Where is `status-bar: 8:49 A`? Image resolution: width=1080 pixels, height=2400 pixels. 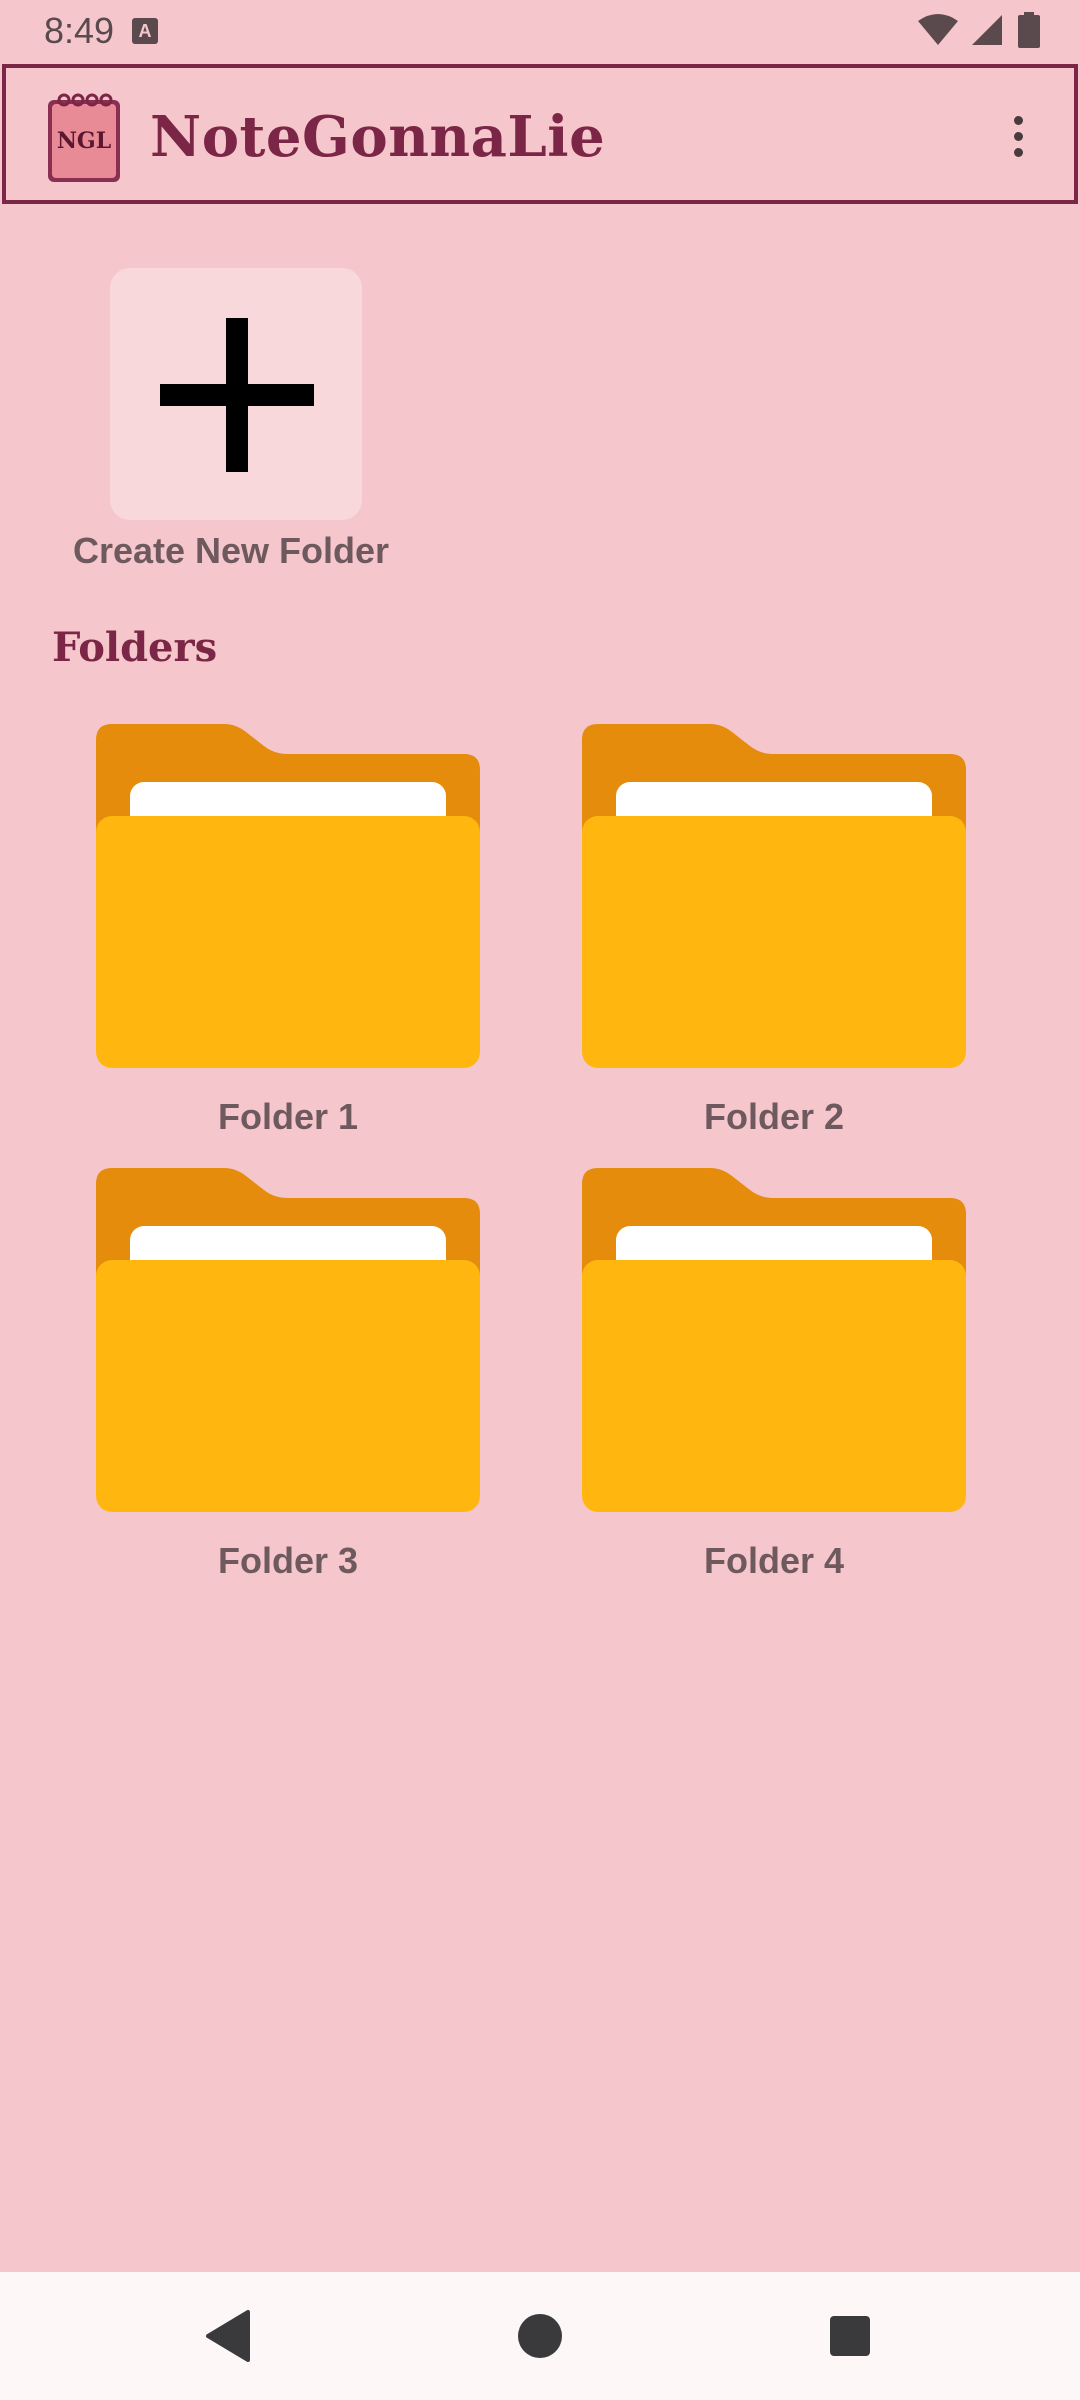
status-bar: 8:49 A is located at coordinates (540, 31).